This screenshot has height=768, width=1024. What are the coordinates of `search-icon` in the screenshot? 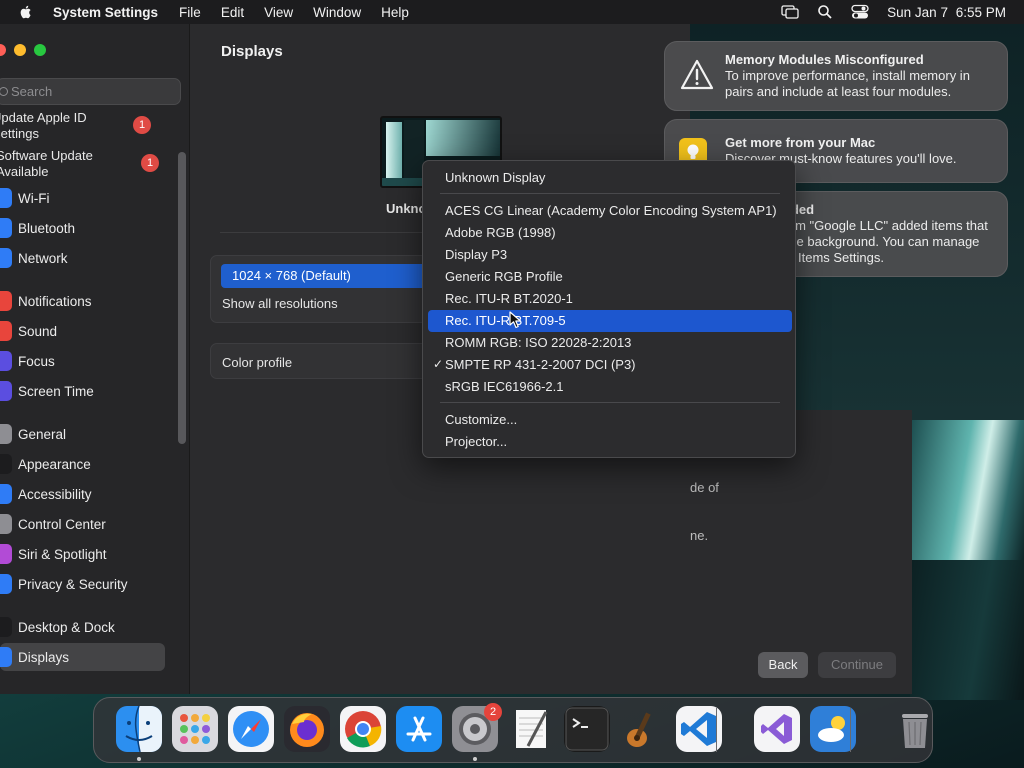 It's located at (4, 91).